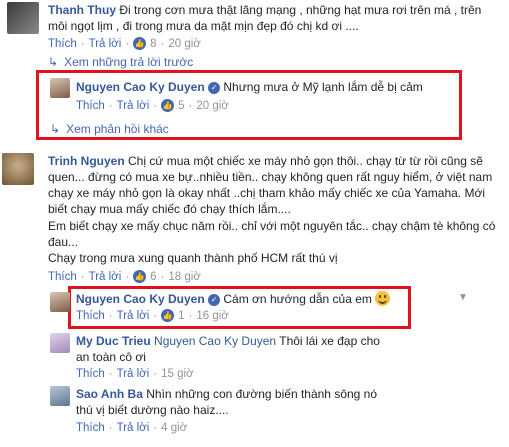  Describe the element at coordinates (124, 43) in the screenshot. I see `comment-meta: Thích · Trả lời · 👍 8 · 20 giờ` at that location.